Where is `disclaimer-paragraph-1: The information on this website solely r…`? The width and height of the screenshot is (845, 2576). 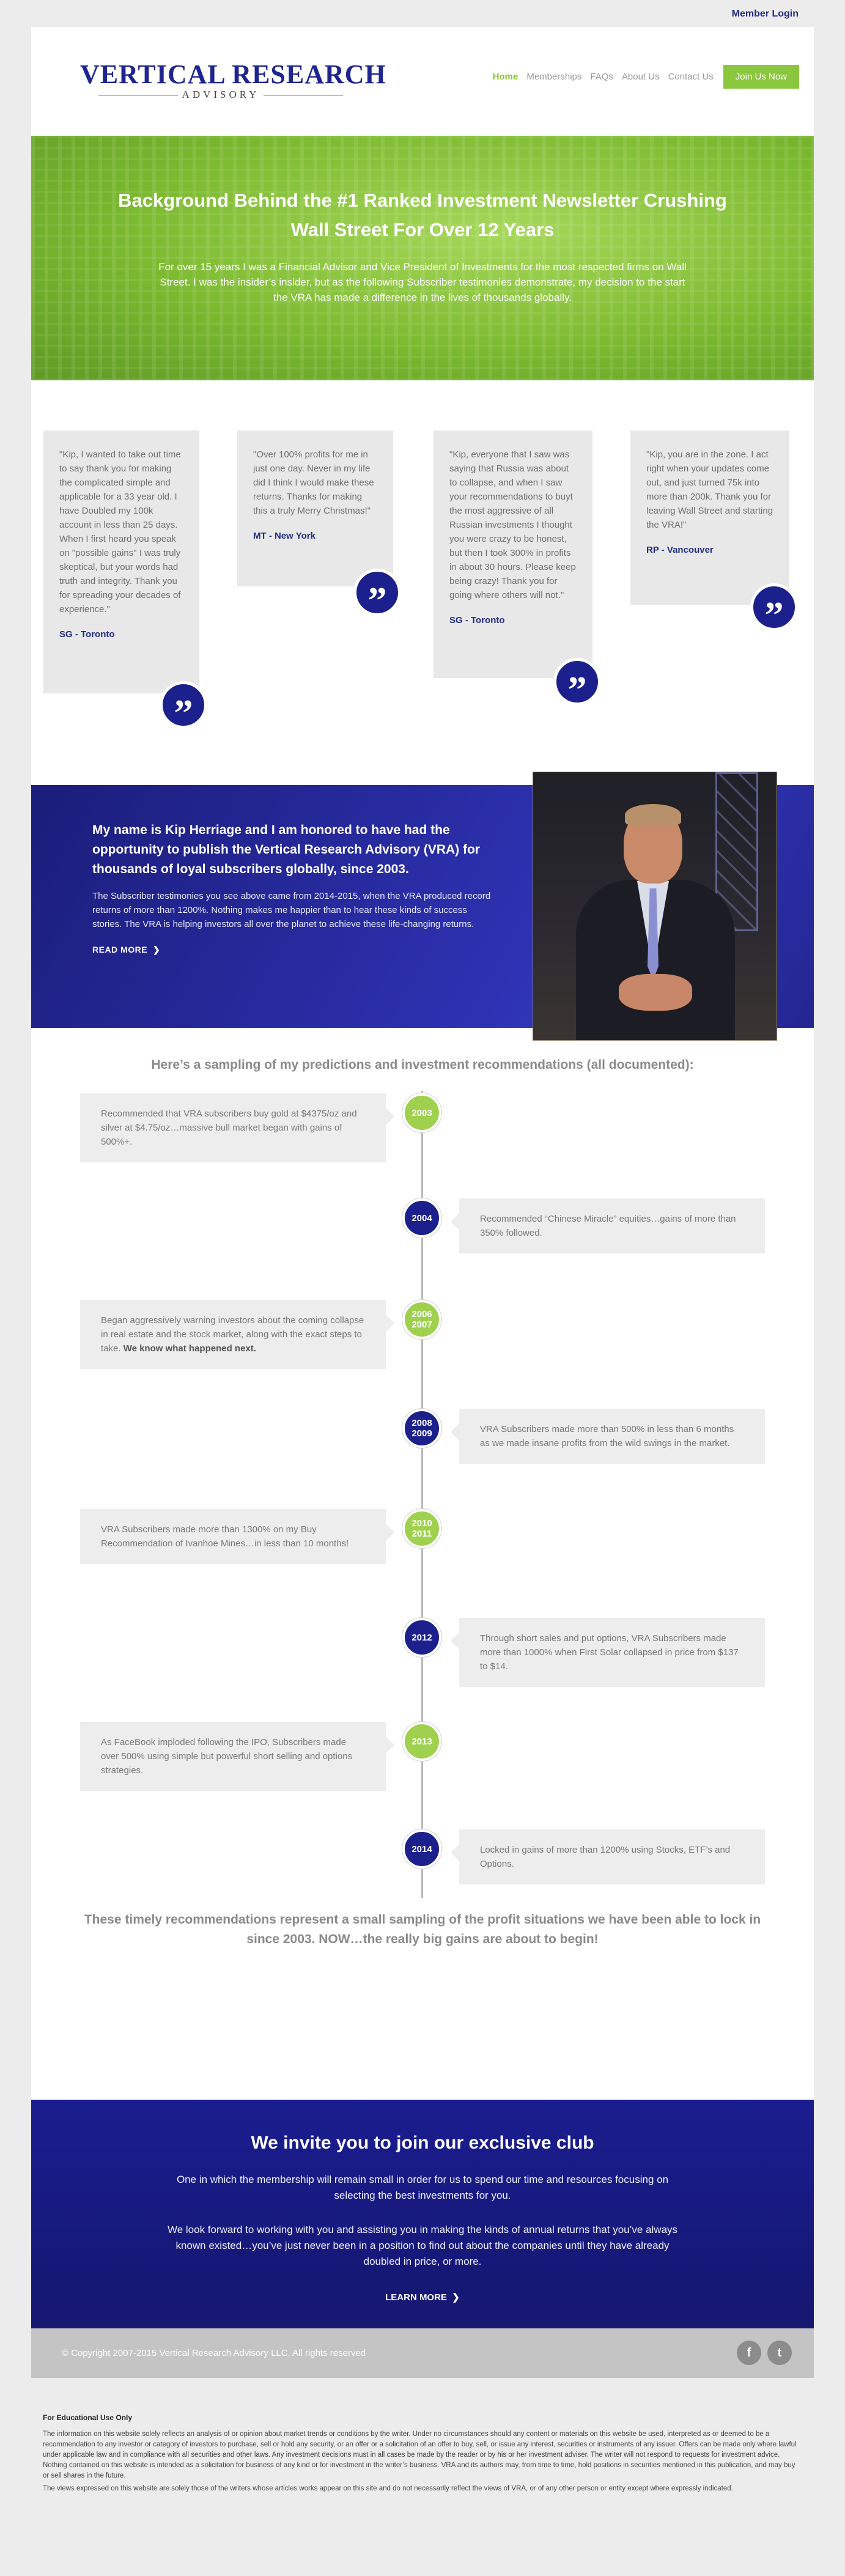 disclaimer-paragraph-1: The information on this website solely r… is located at coordinates (420, 2454).